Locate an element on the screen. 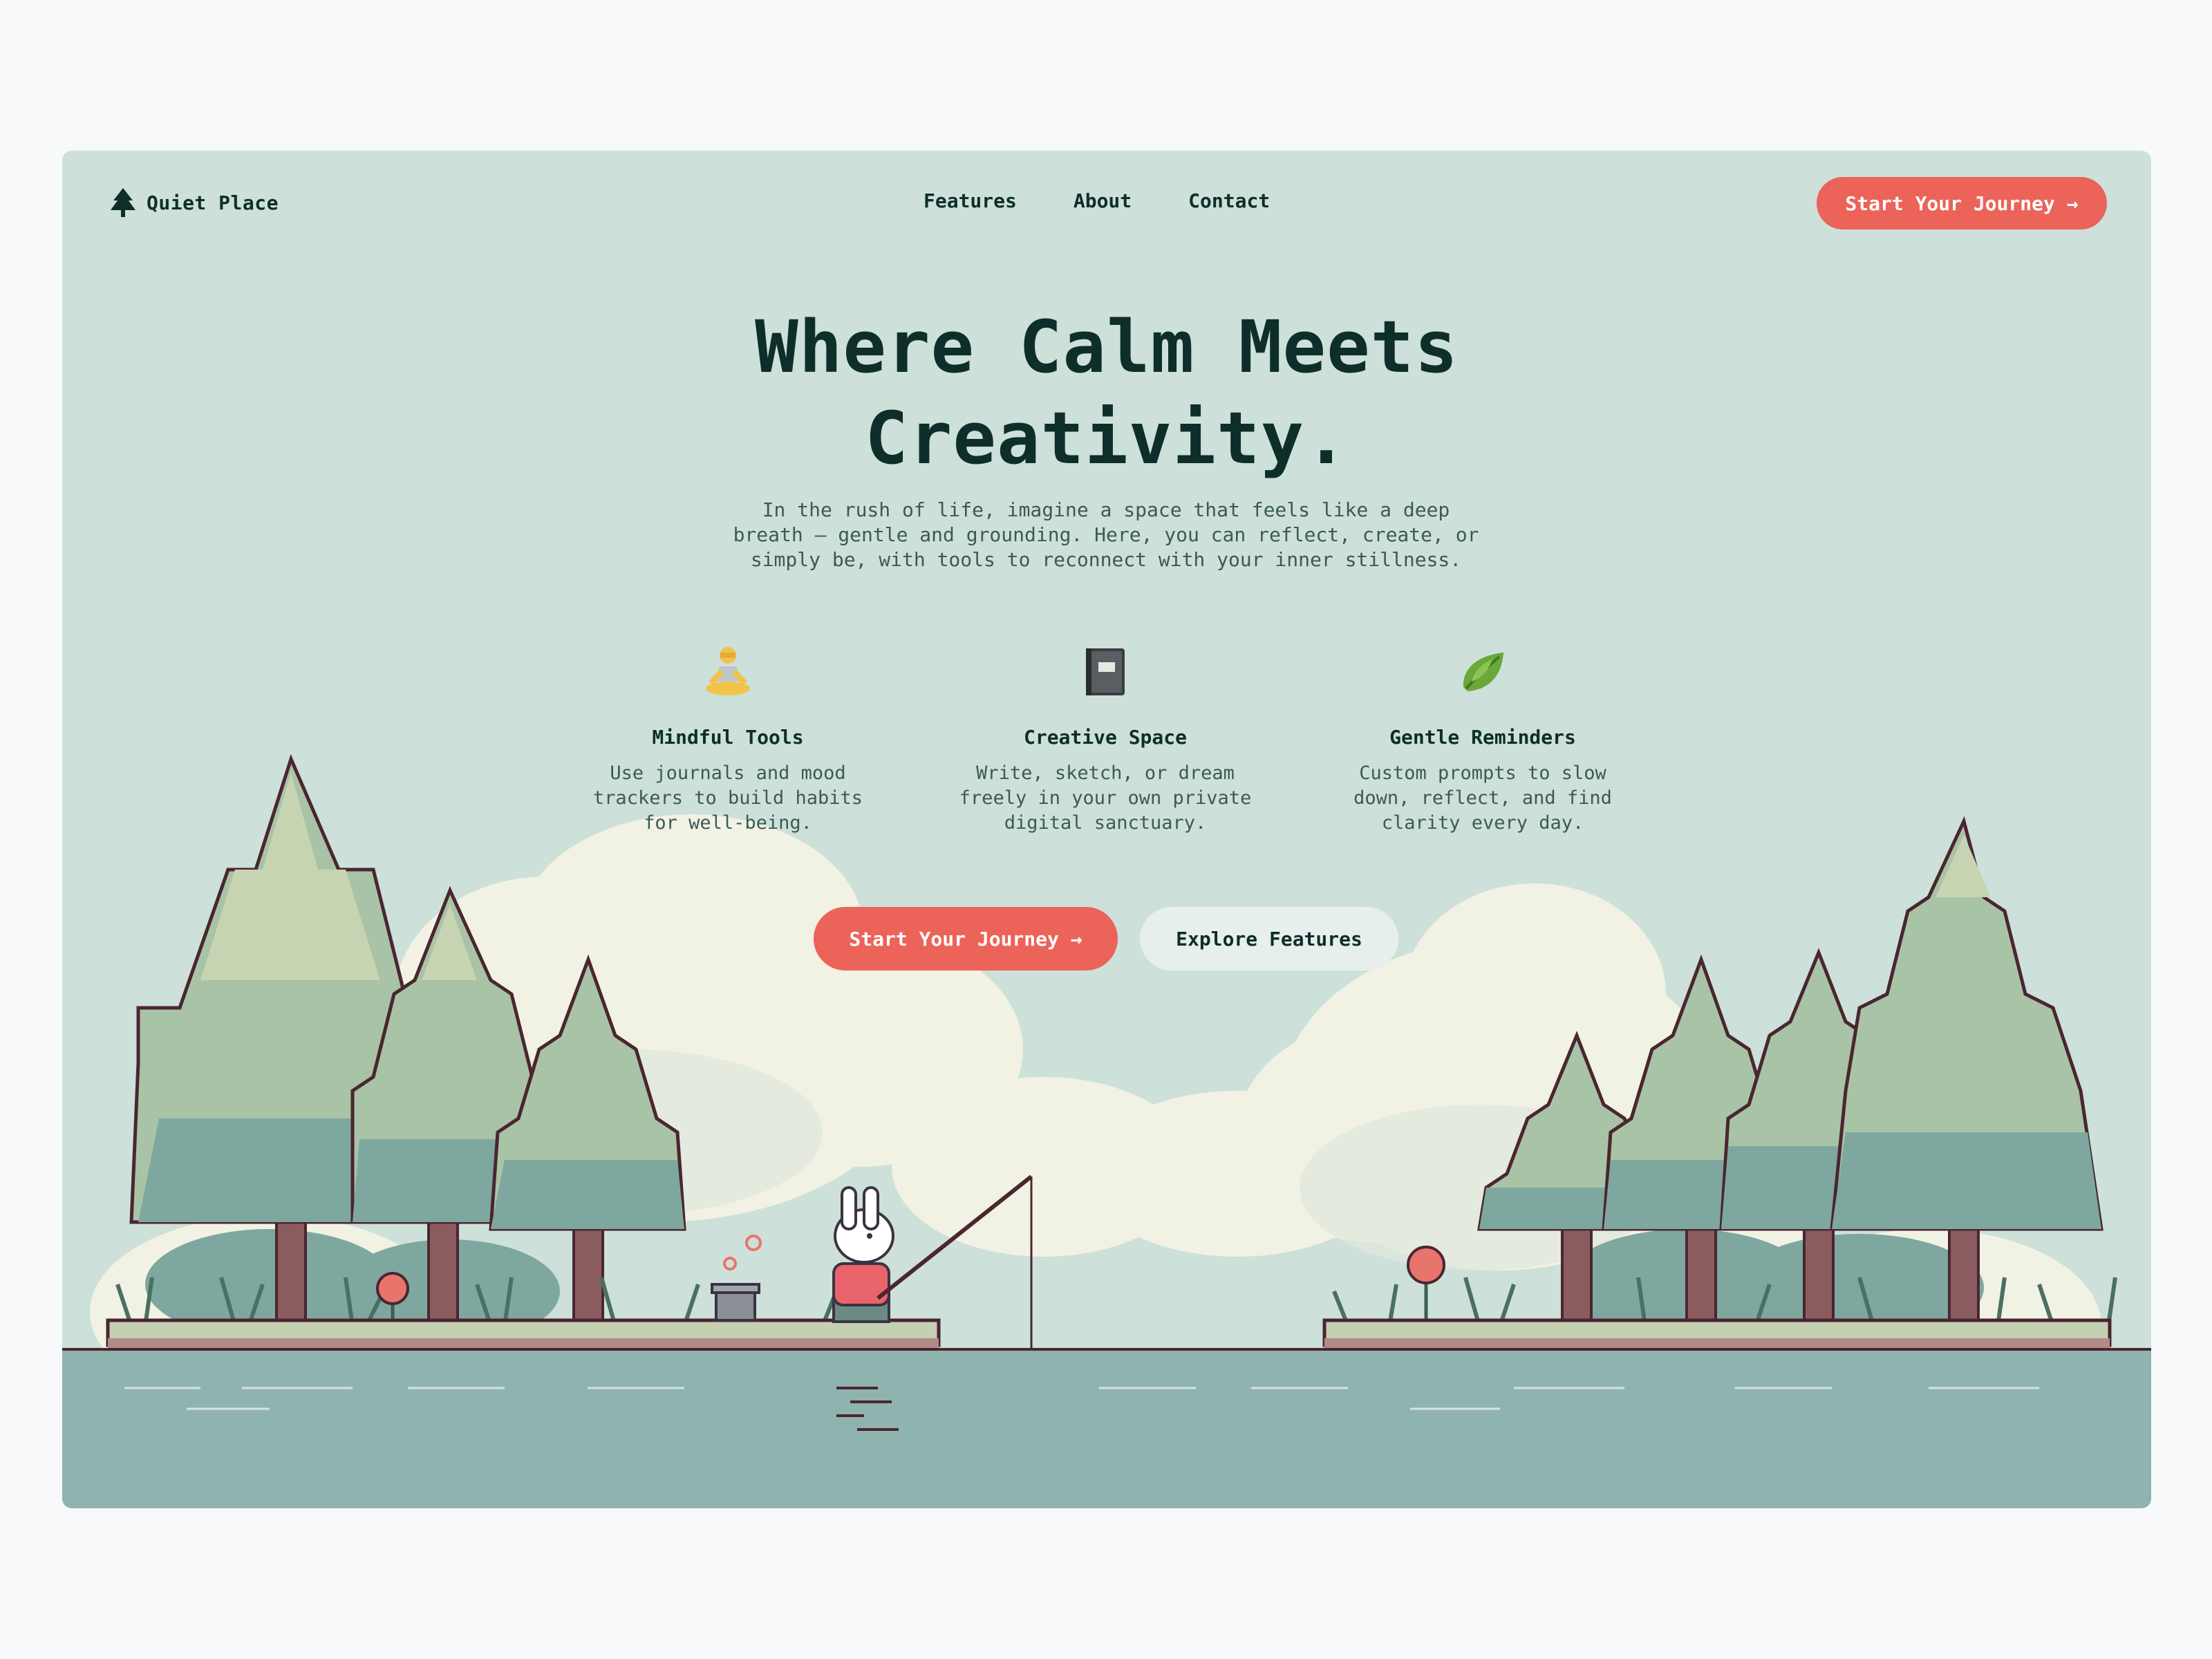 The height and width of the screenshot is (1659, 2212). feature-title: Gentle Reminders is located at coordinates (1483, 737).